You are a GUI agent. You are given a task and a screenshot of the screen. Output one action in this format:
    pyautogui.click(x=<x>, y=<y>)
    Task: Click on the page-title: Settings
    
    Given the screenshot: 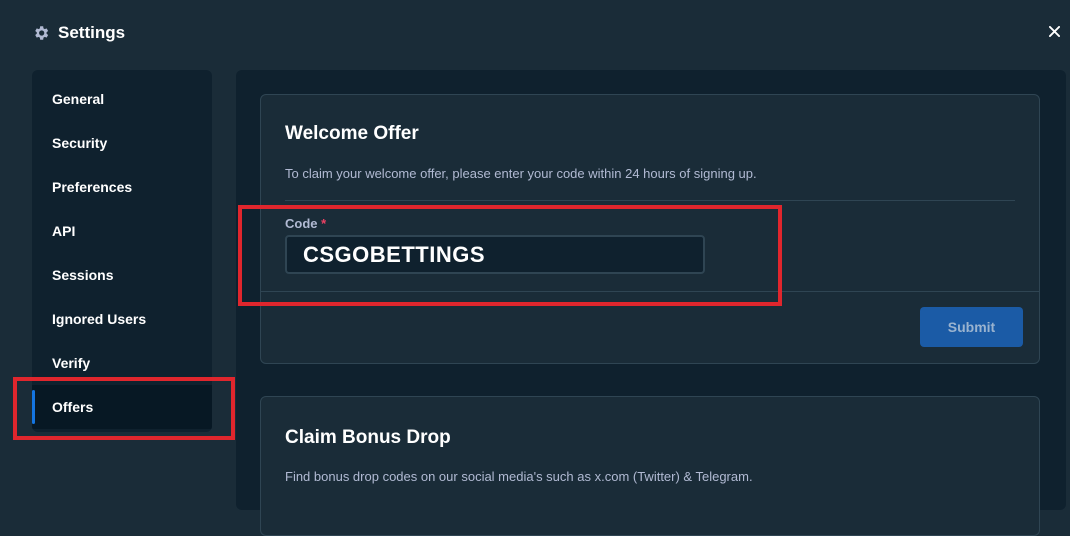 What is the action you would take?
    pyautogui.click(x=92, y=32)
    